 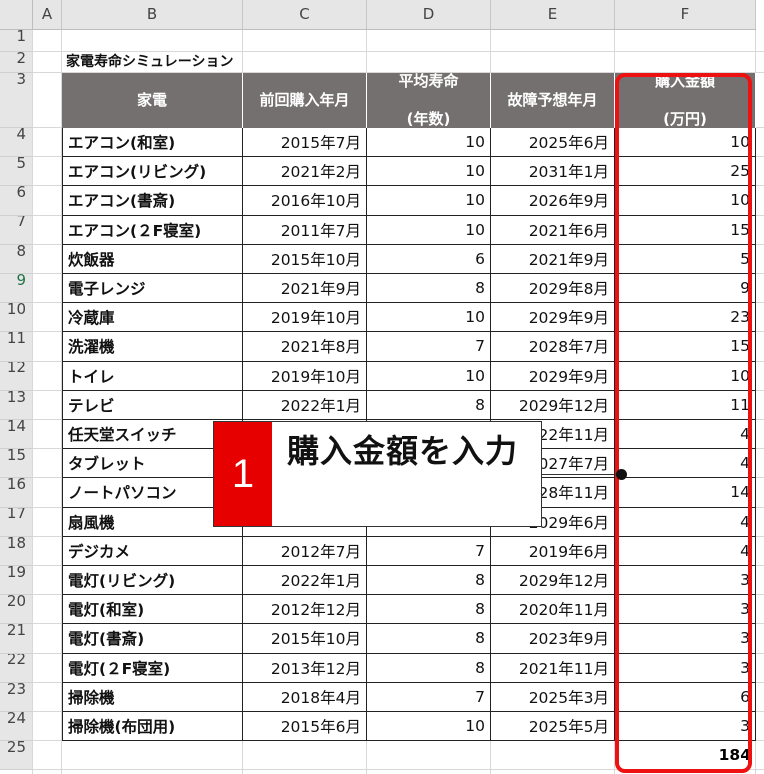 What do you see at coordinates (16, 551) in the screenshot?
I see `row-header-18: 18` at bounding box center [16, 551].